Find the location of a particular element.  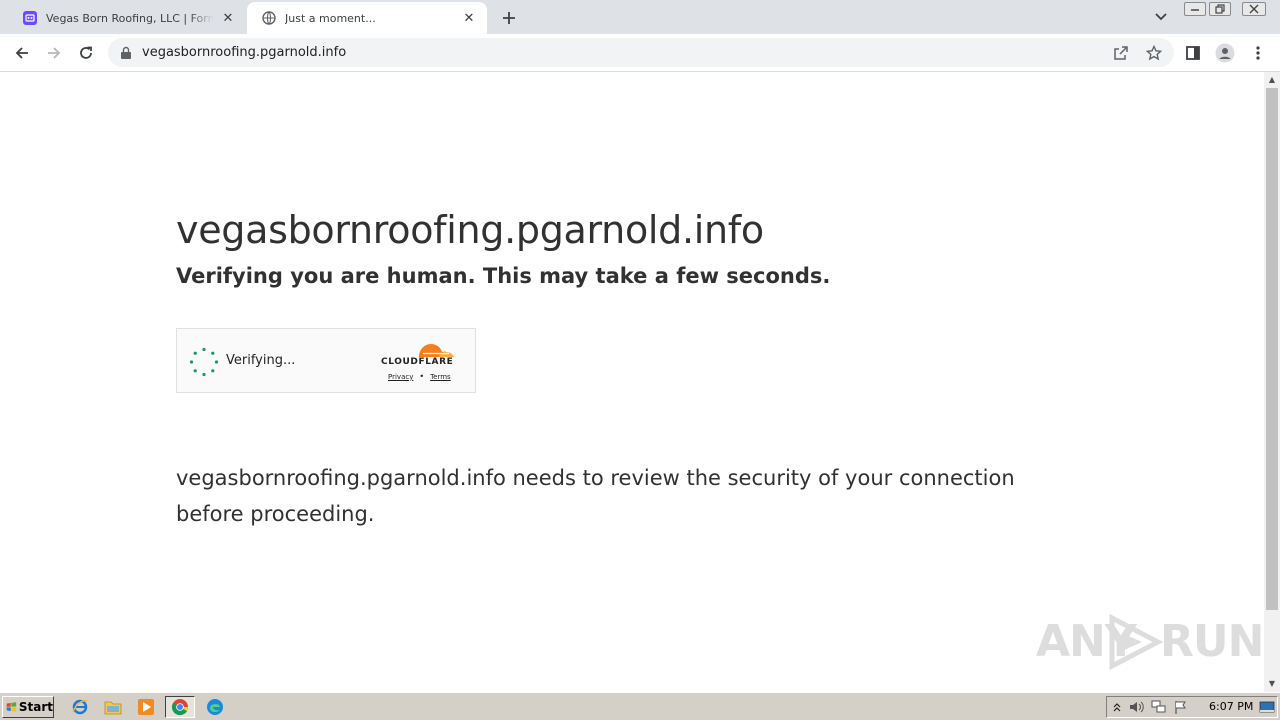

windows-taskbar: Start 6:07 PM is located at coordinates (640, 706).